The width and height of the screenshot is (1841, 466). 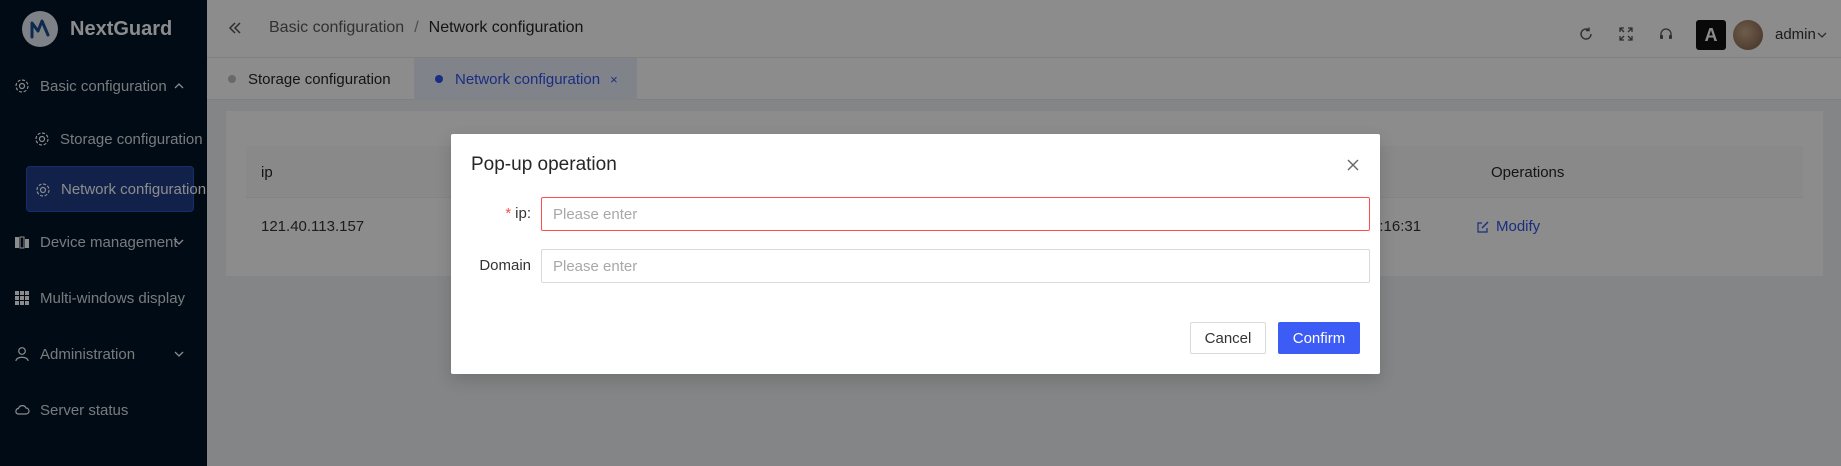 I want to click on close-icon, so click(x=1353, y=165).